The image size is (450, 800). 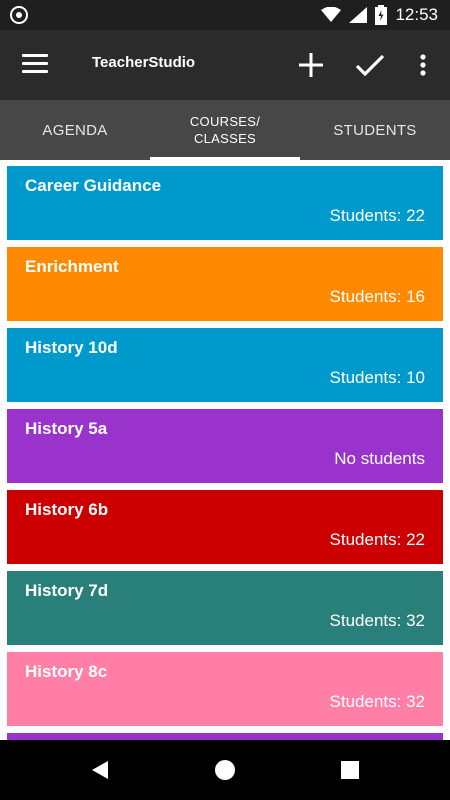 I want to click on course-item-history-10d: History 10d Students: 10, so click(x=225, y=365).